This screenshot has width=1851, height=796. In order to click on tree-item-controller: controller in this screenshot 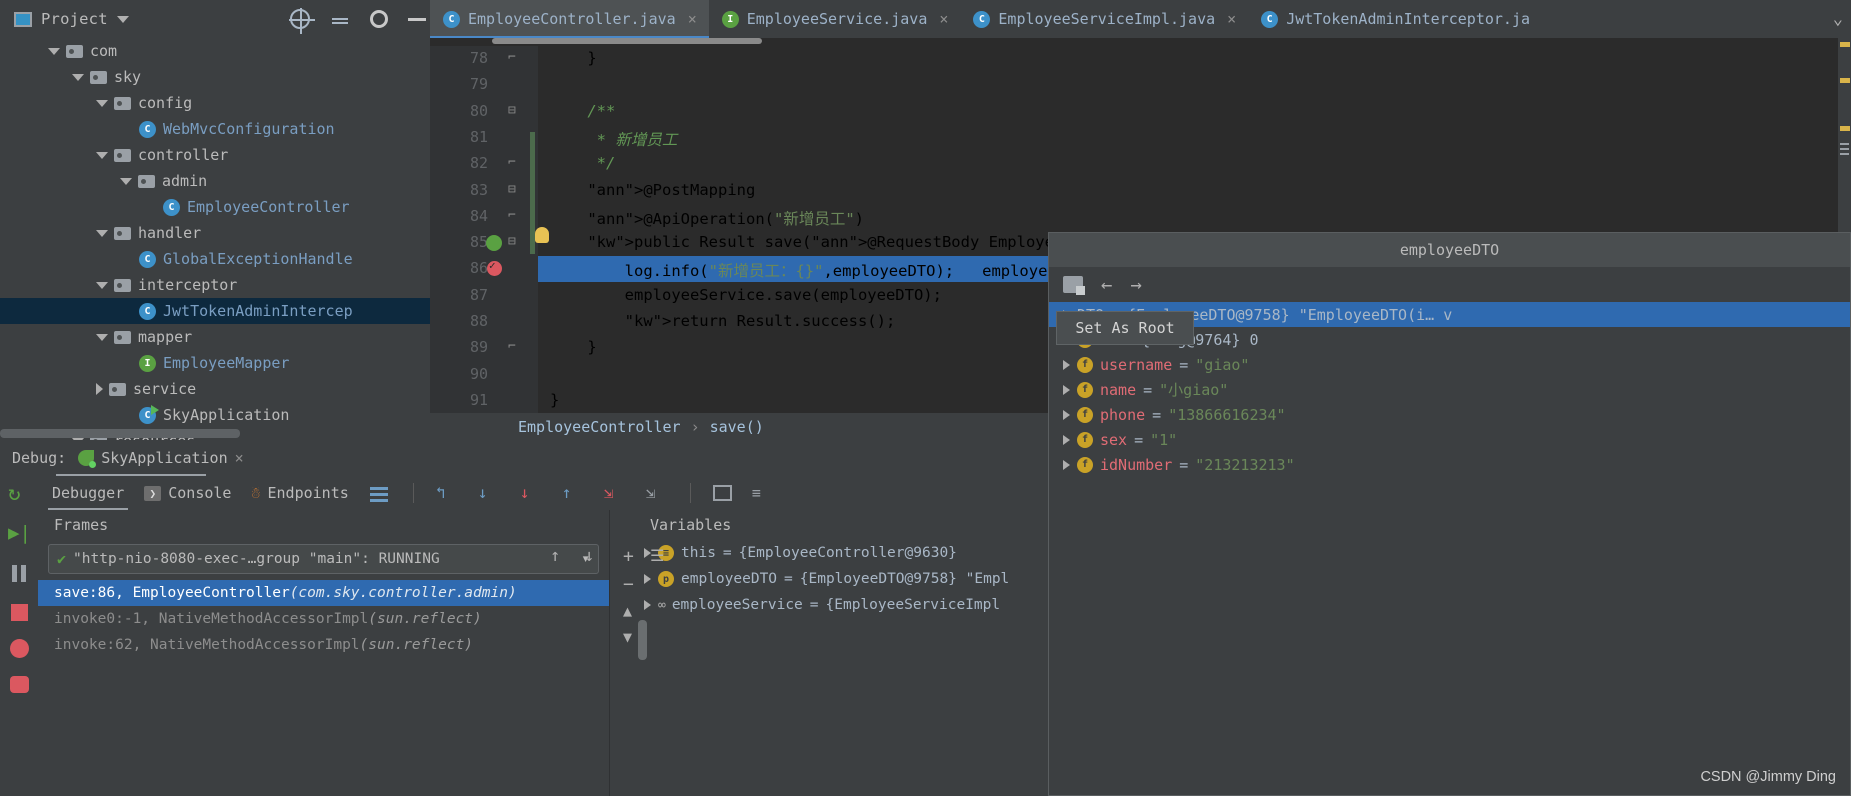, I will do `click(215, 155)`.